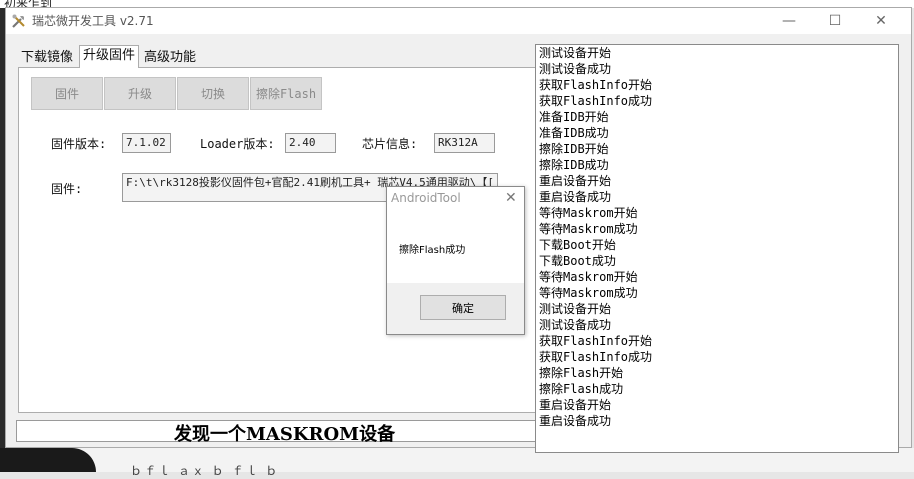 The image size is (914, 479). What do you see at coordinates (574, 149) in the screenshot?
I see `log-line: 擦除IDB开始` at bounding box center [574, 149].